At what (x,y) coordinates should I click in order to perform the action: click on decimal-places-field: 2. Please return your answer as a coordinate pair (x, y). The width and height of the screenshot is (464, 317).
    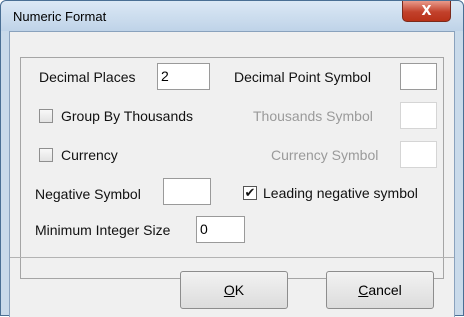
    Looking at the image, I should click on (183, 76).